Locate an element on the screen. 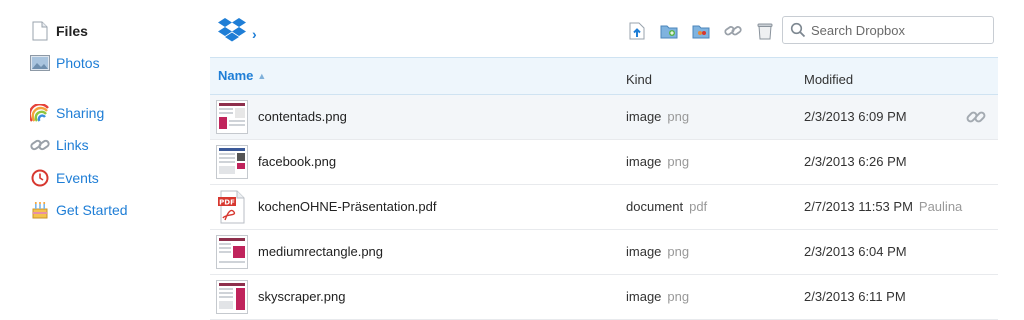 This screenshot has width=1024, height=320. file-name: skyscraper.png is located at coordinates (301, 296).